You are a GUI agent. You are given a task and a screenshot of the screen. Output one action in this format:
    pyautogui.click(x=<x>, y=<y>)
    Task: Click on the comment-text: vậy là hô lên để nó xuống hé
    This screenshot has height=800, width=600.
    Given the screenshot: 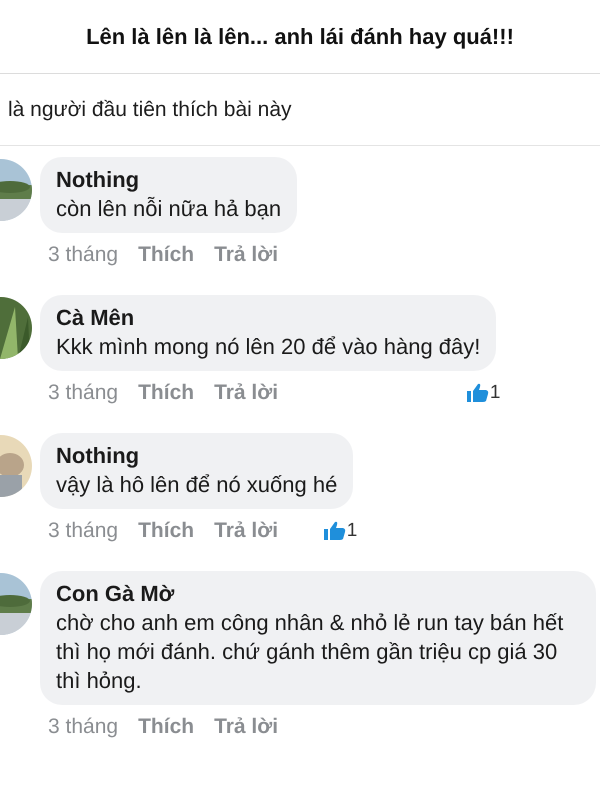 What is the action you would take?
    pyautogui.click(x=197, y=485)
    